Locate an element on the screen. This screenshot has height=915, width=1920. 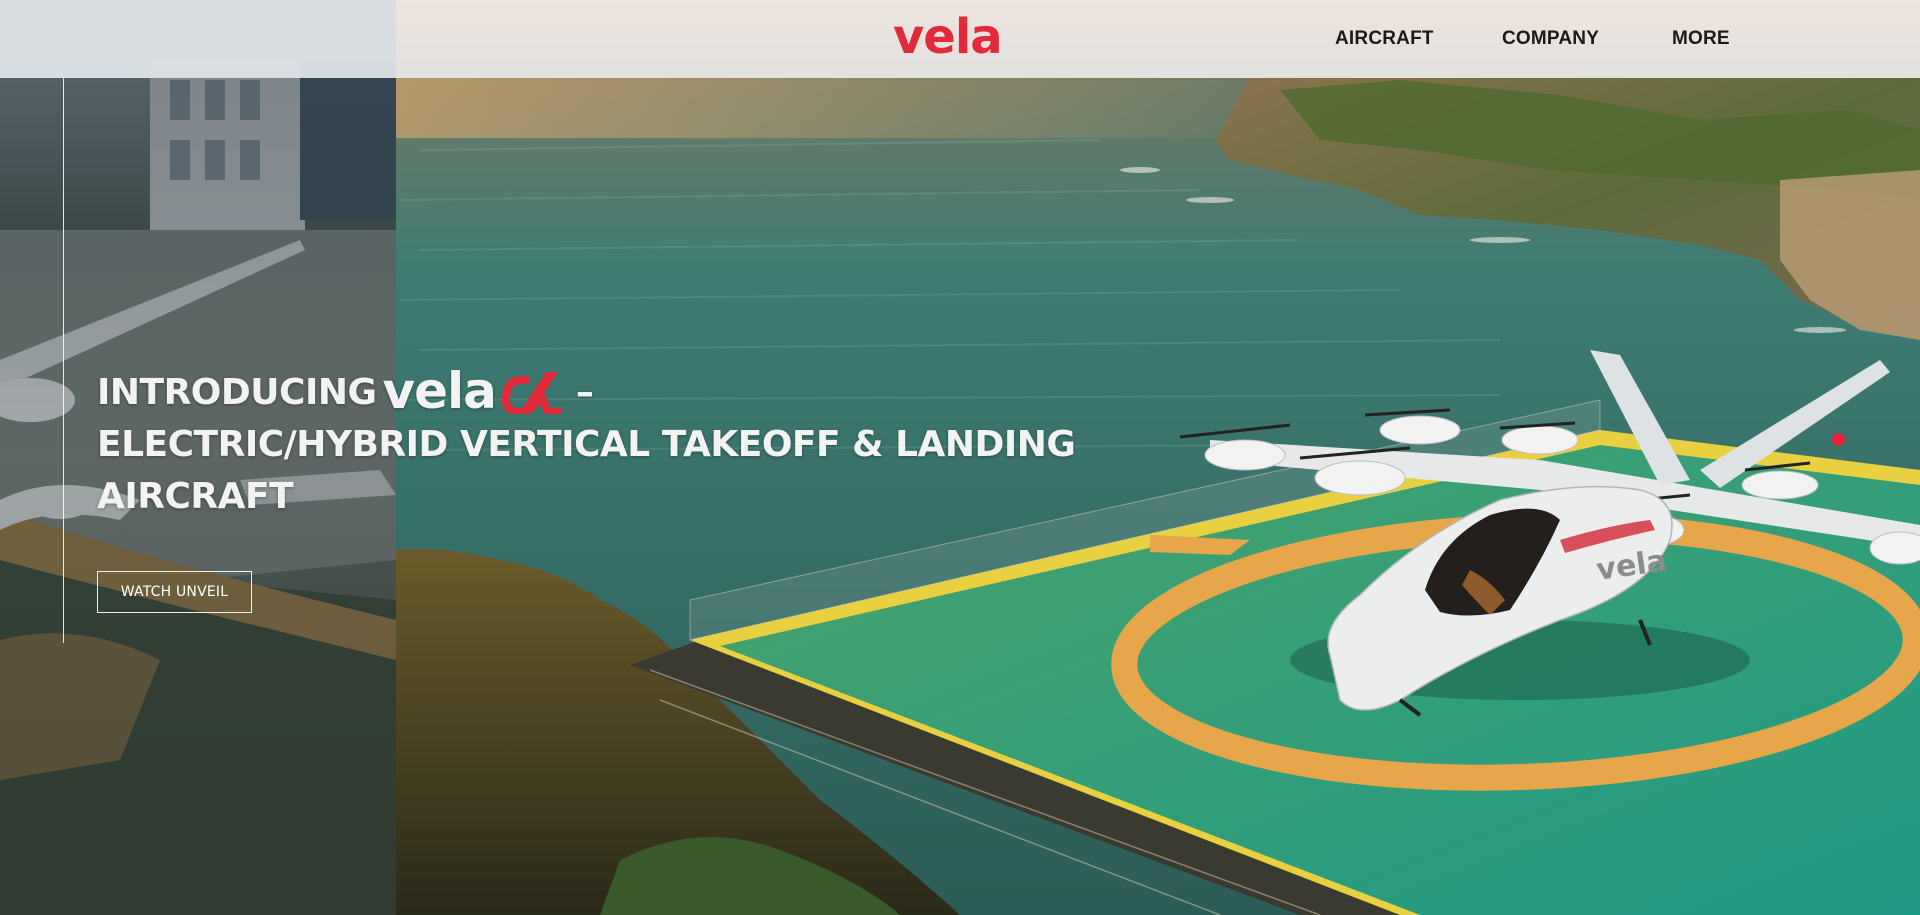
intro-label: INTRODUCING is located at coordinates (237, 392).